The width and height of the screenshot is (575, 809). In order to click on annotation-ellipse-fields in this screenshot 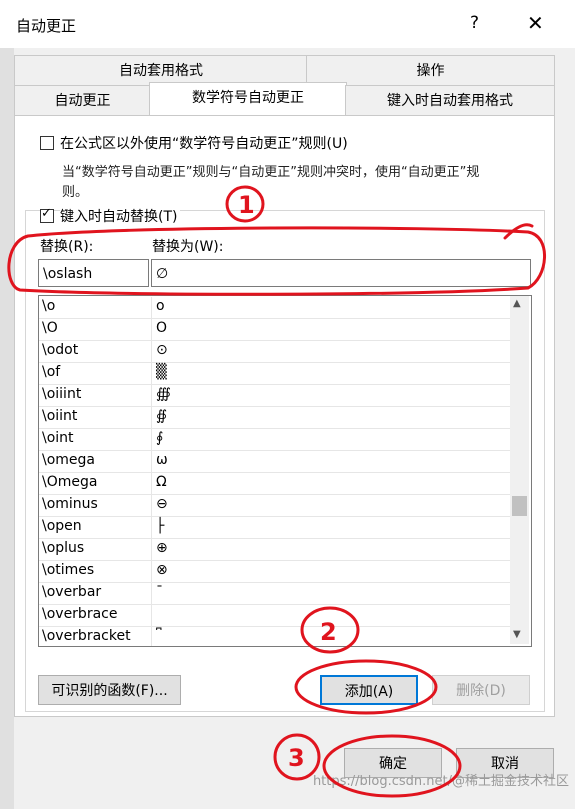, I will do `click(276, 261)`.